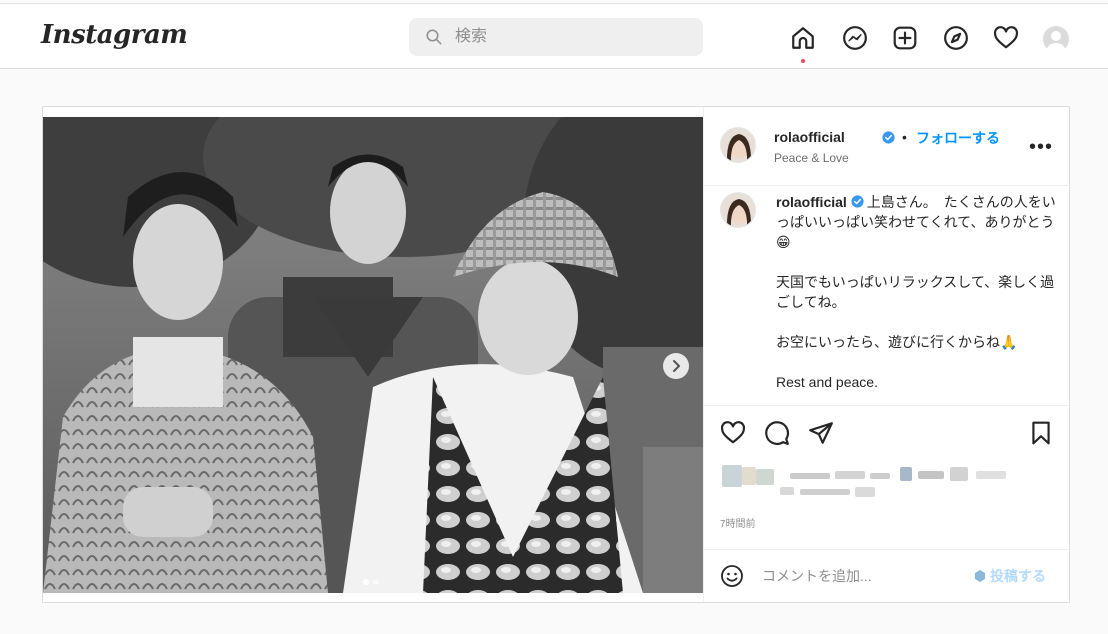  I want to click on save-button, so click(1041, 433).